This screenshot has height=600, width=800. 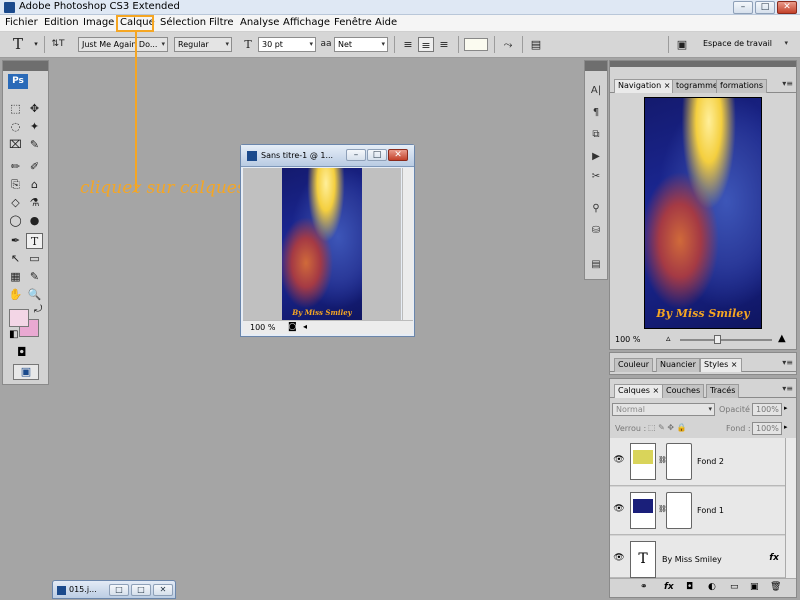 I want to click on font-size-select: 30 pt ▾, so click(x=287, y=44).